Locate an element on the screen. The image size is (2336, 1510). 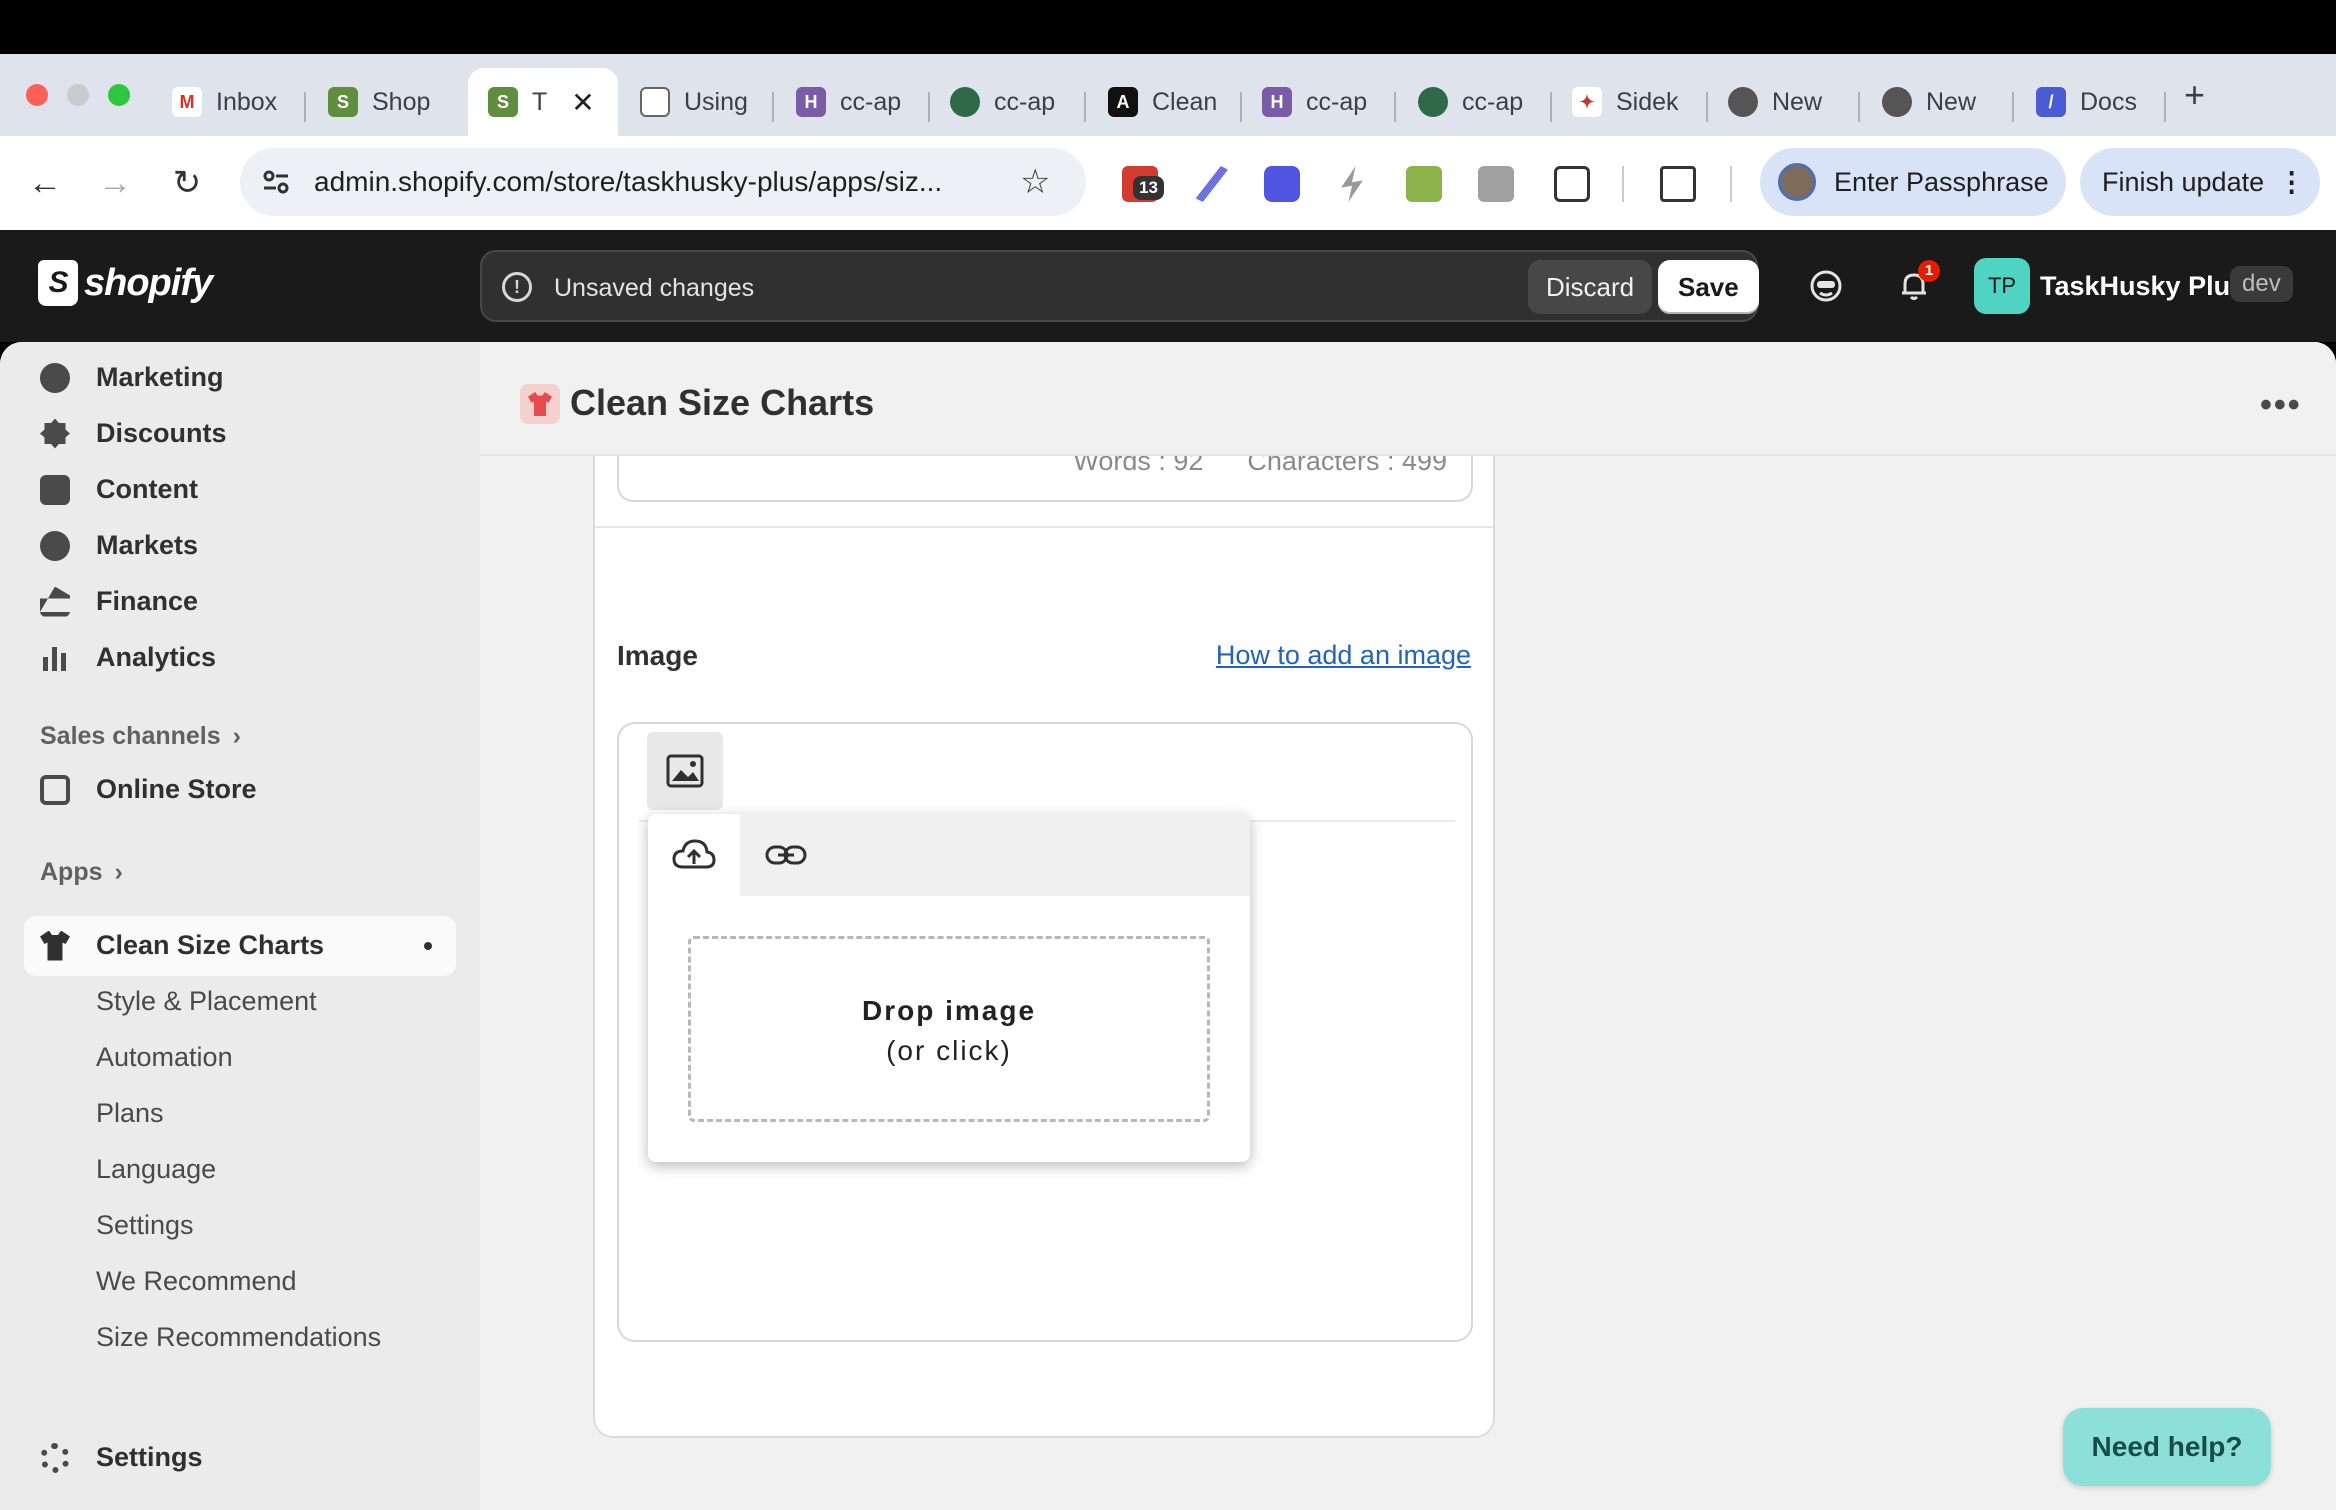
sidebar-item-analytics: Analytics is located at coordinates (128, 657).